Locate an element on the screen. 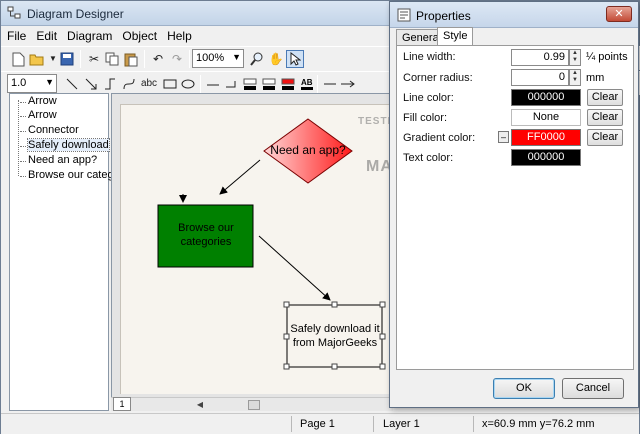 Image resolution: width=640 pixels, height=434 pixels. curve-tool-icon is located at coordinates (129, 84).